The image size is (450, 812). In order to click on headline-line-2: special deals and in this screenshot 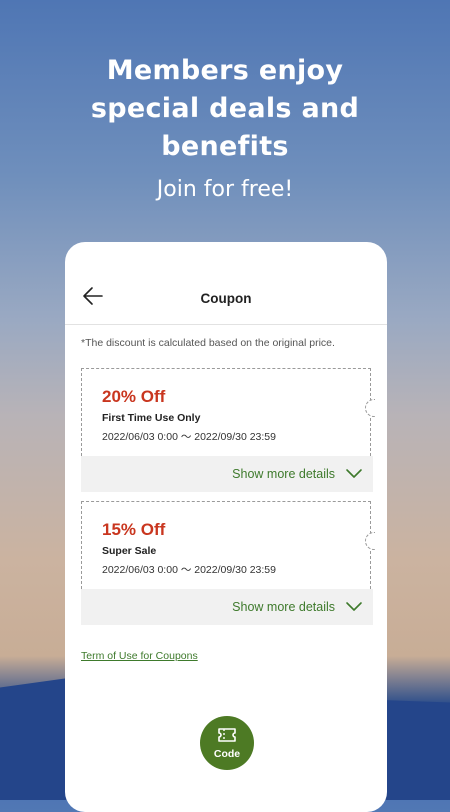, I will do `click(225, 108)`.